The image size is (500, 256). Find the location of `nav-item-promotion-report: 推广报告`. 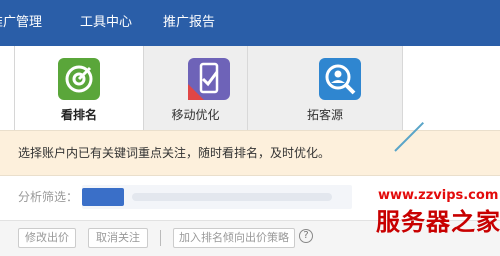

nav-item-promotion-report: 推广报告 is located at coordinates (189, 23).